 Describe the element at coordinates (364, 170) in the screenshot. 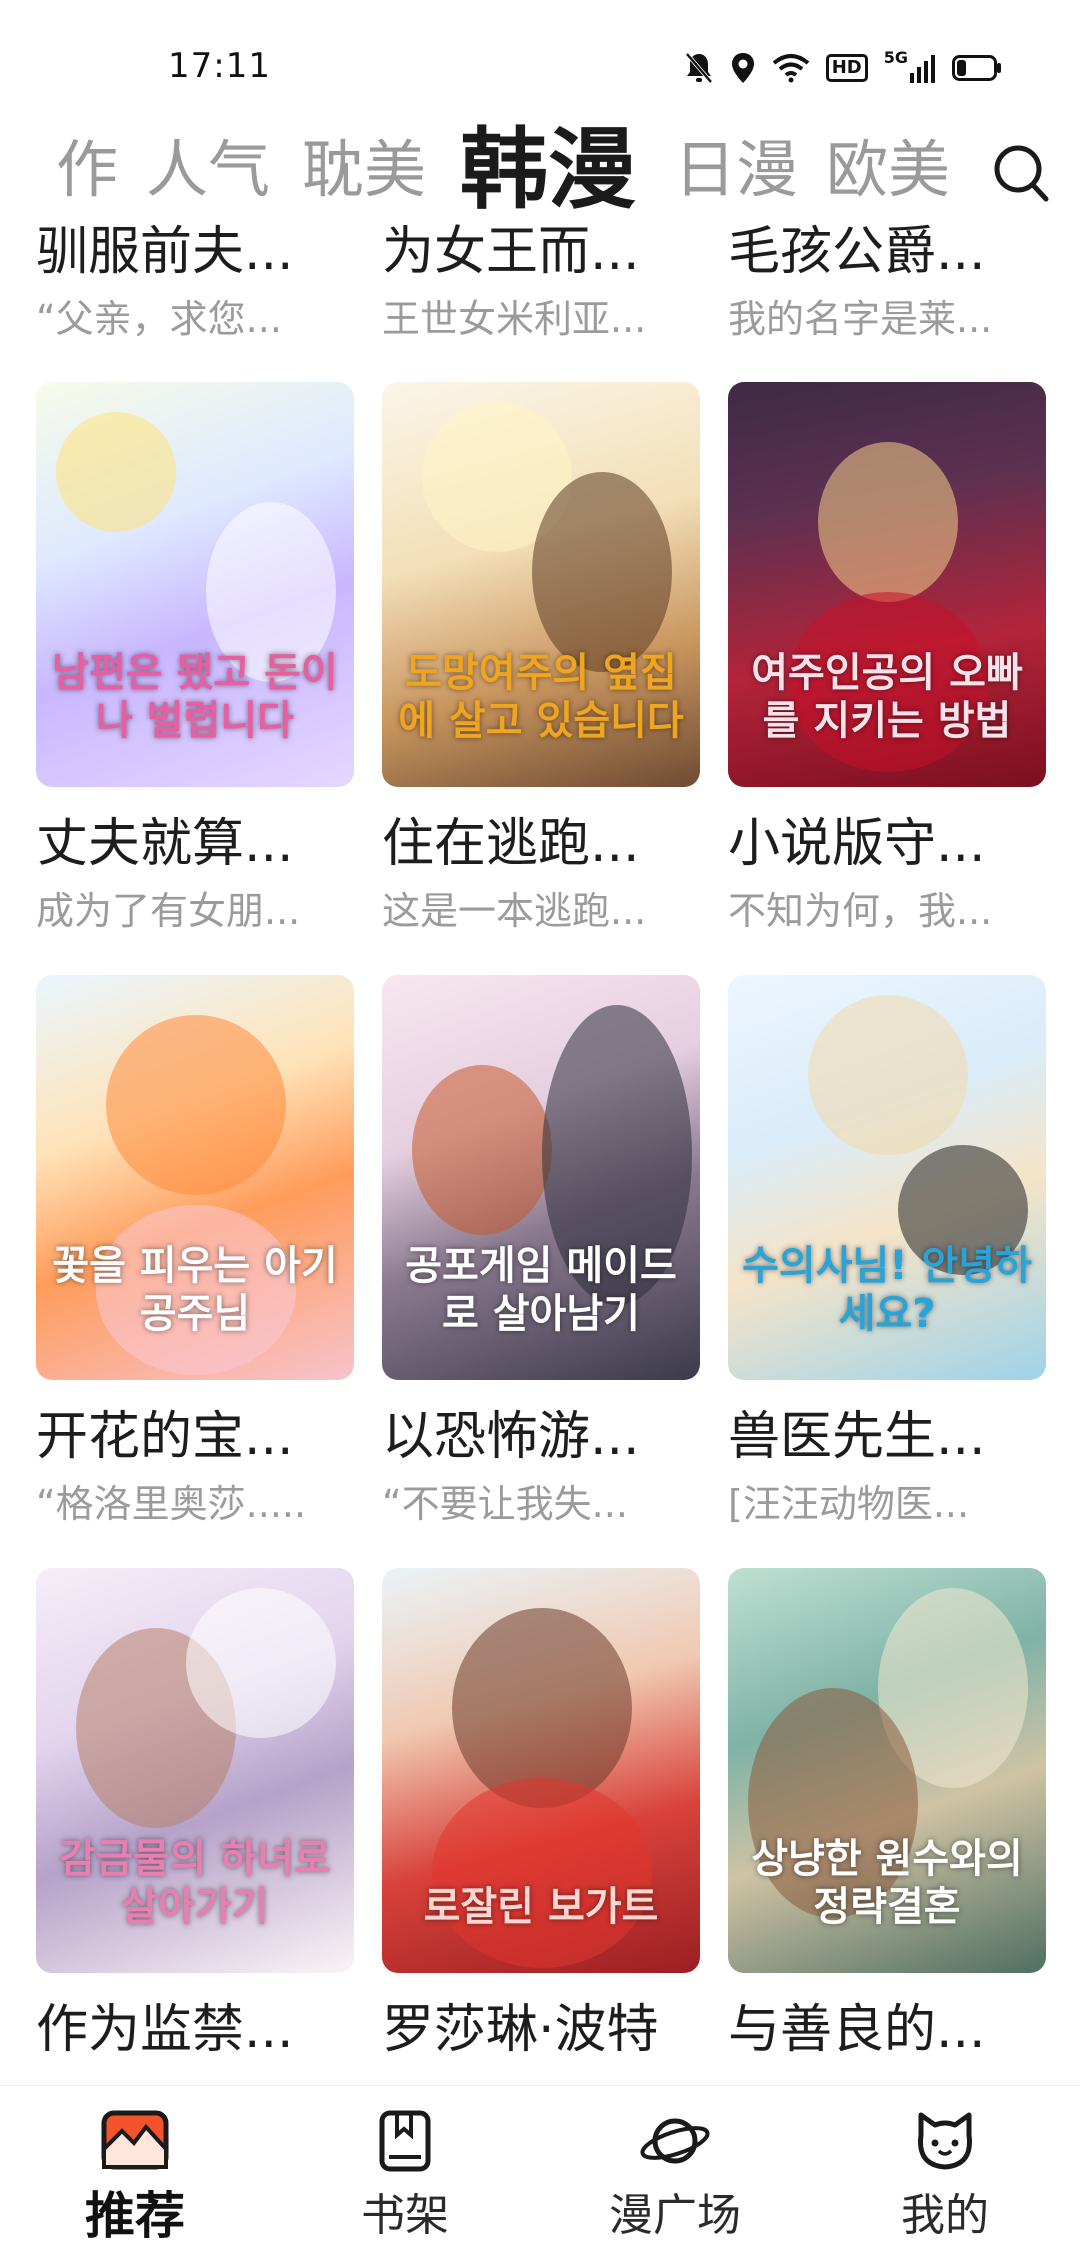

I see `tab-bl: 耽美` at that location.